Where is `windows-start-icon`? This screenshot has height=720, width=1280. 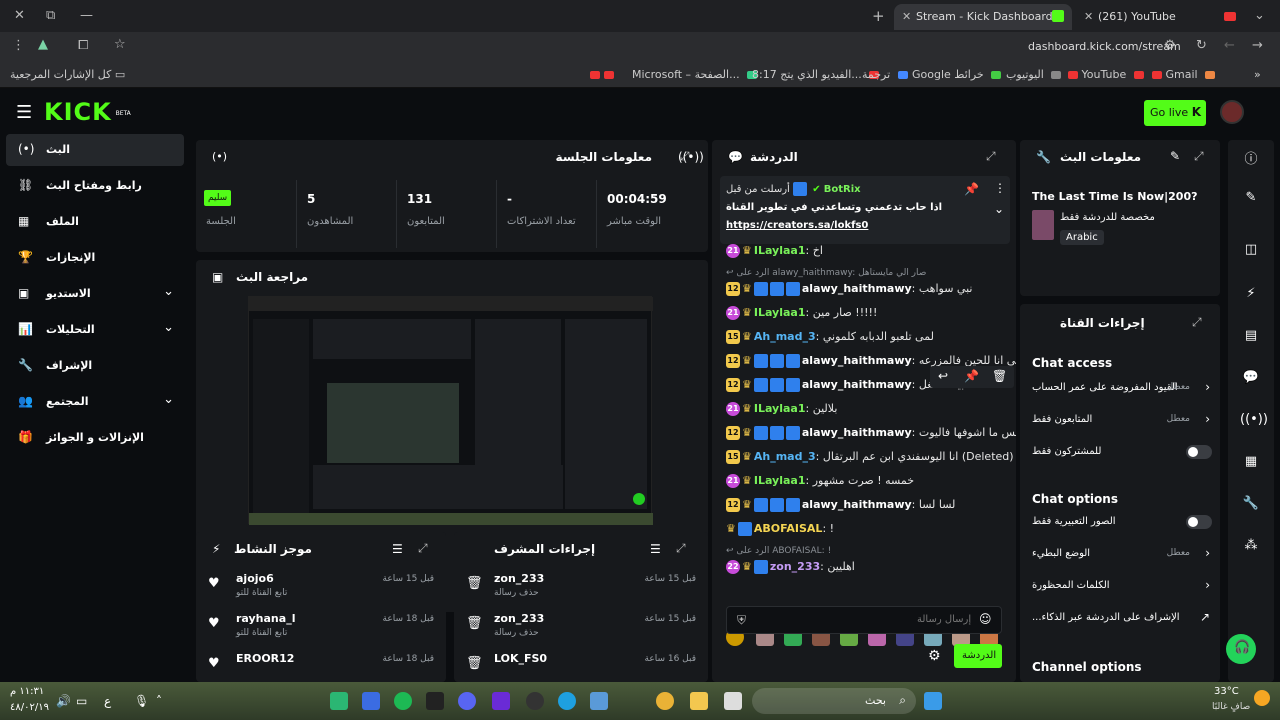
windows-start-icon is located at coordinates (933, 701).